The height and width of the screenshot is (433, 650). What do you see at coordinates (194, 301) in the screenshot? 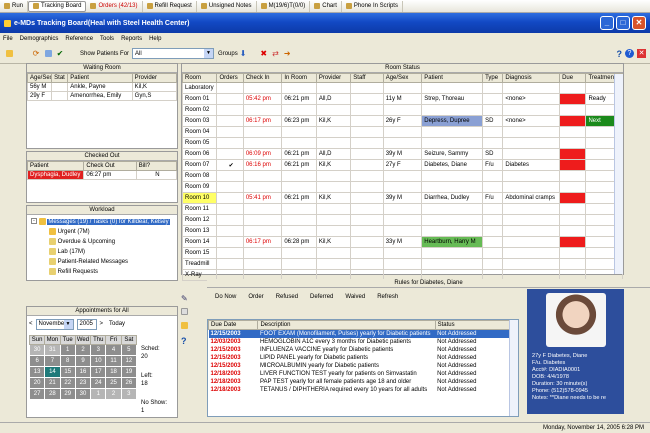
I see `pen-icon: ✎` at bounding box center [194, 301].